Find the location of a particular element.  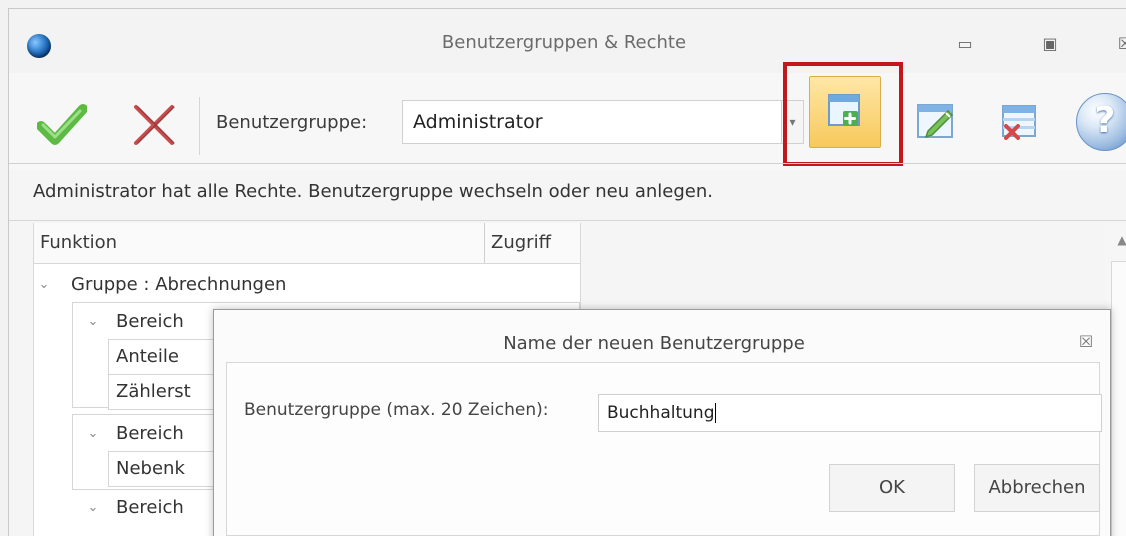

toolbar-divider is located at coordinates (567, 163).